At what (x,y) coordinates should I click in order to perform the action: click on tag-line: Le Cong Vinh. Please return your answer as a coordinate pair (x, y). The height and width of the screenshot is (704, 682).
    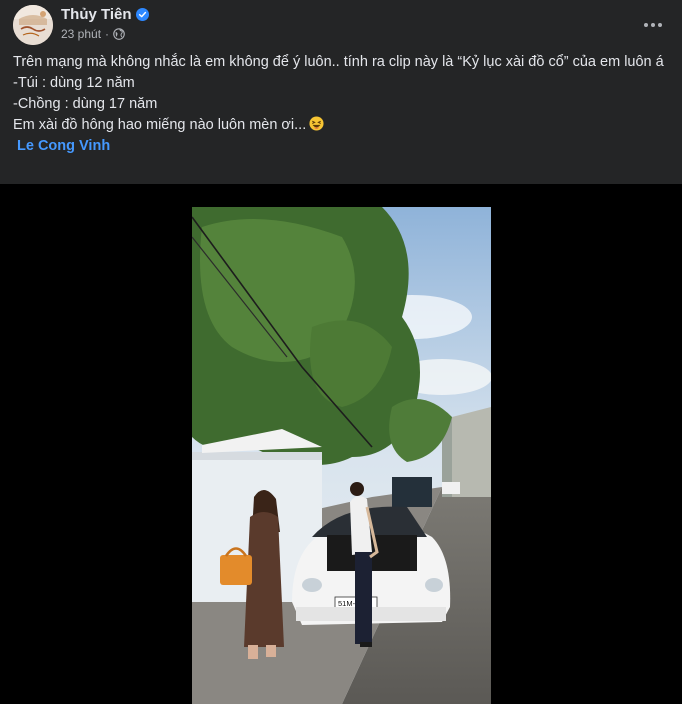
    Looking at the image, I should click on (343, 146).